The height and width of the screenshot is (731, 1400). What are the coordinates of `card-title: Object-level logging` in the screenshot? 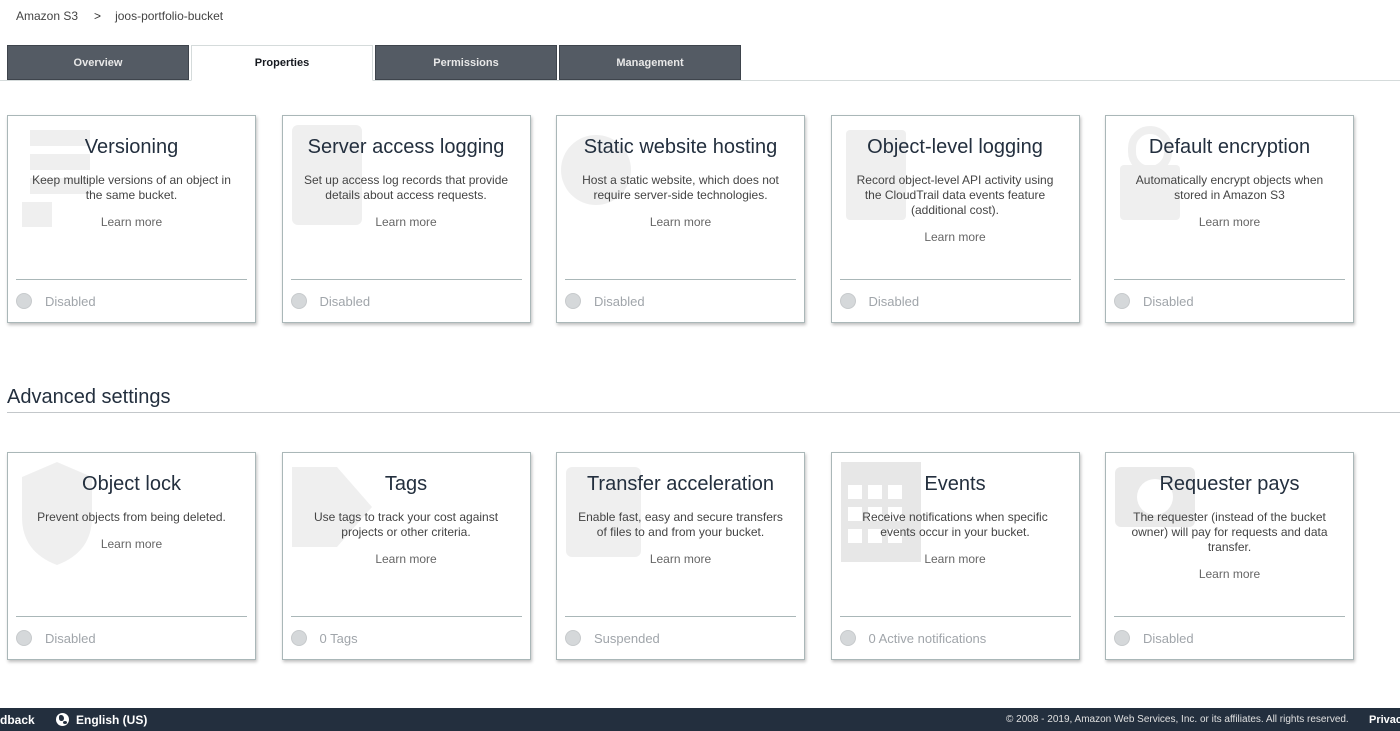 It's located at (955, 147).